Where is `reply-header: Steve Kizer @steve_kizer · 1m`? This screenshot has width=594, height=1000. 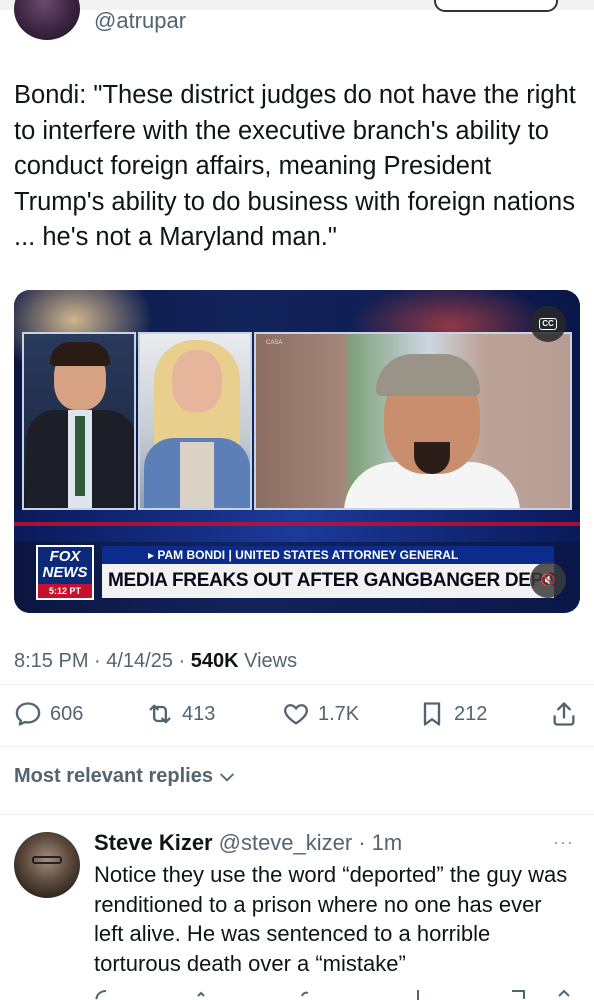
reply-header: Steve Kizer @steve_kizer · 1m is located at coordinates (248, 843).